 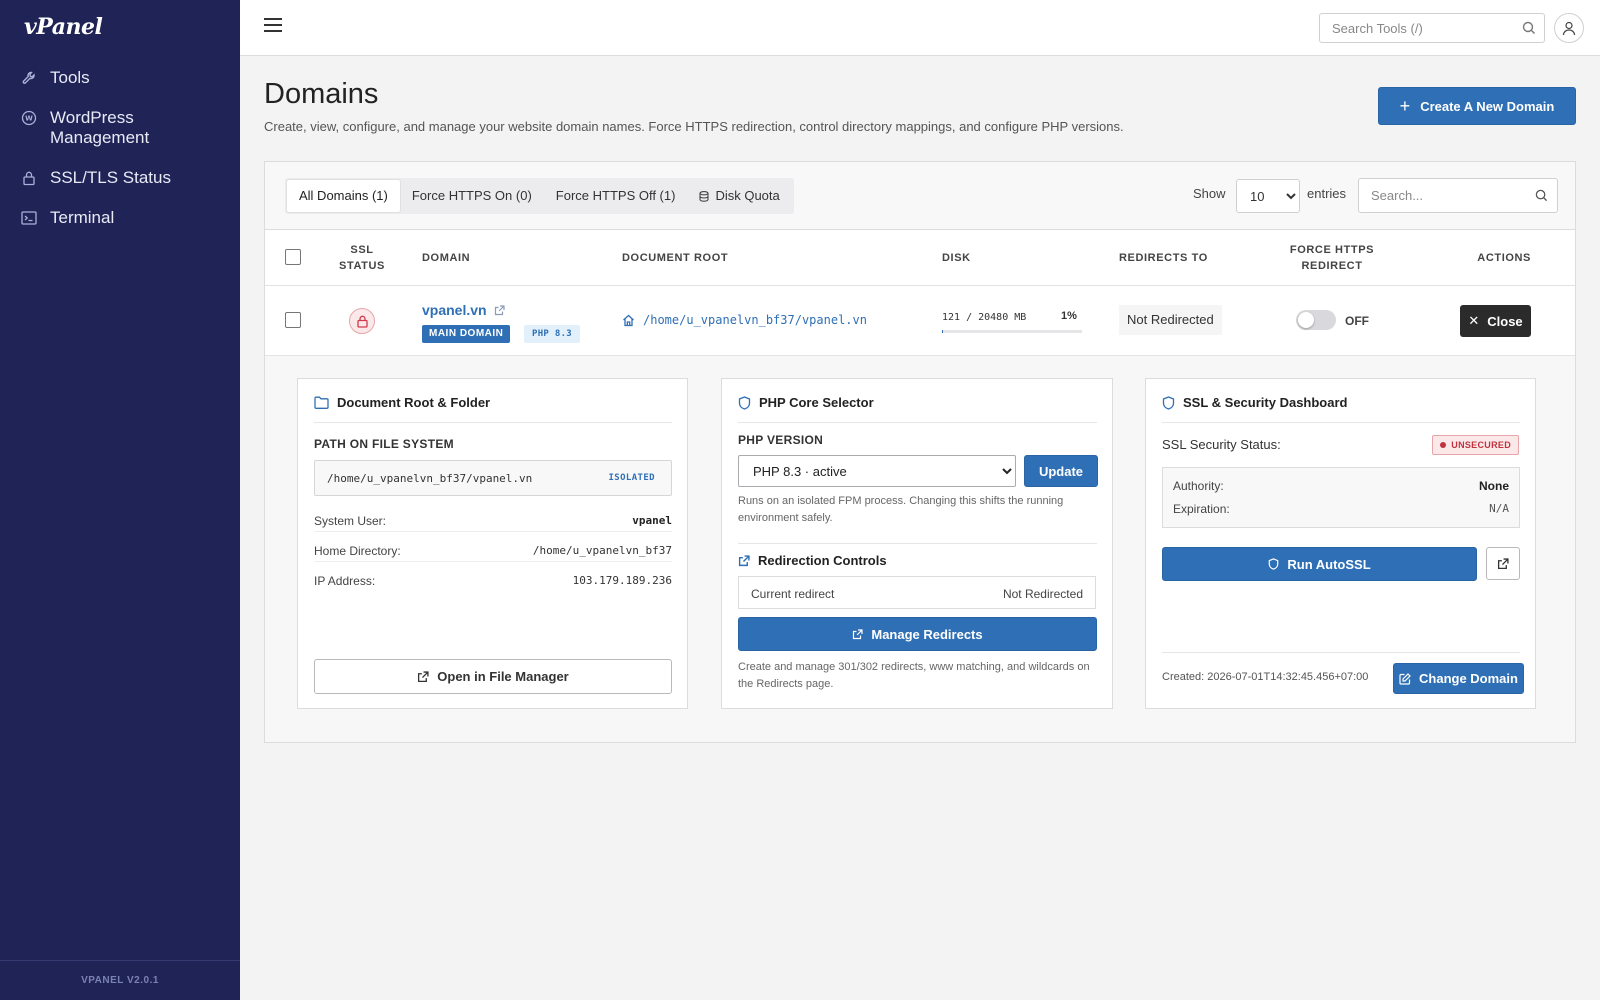 I want to click on sidebar-item-label: Terminal, so click(x=82, y=217).